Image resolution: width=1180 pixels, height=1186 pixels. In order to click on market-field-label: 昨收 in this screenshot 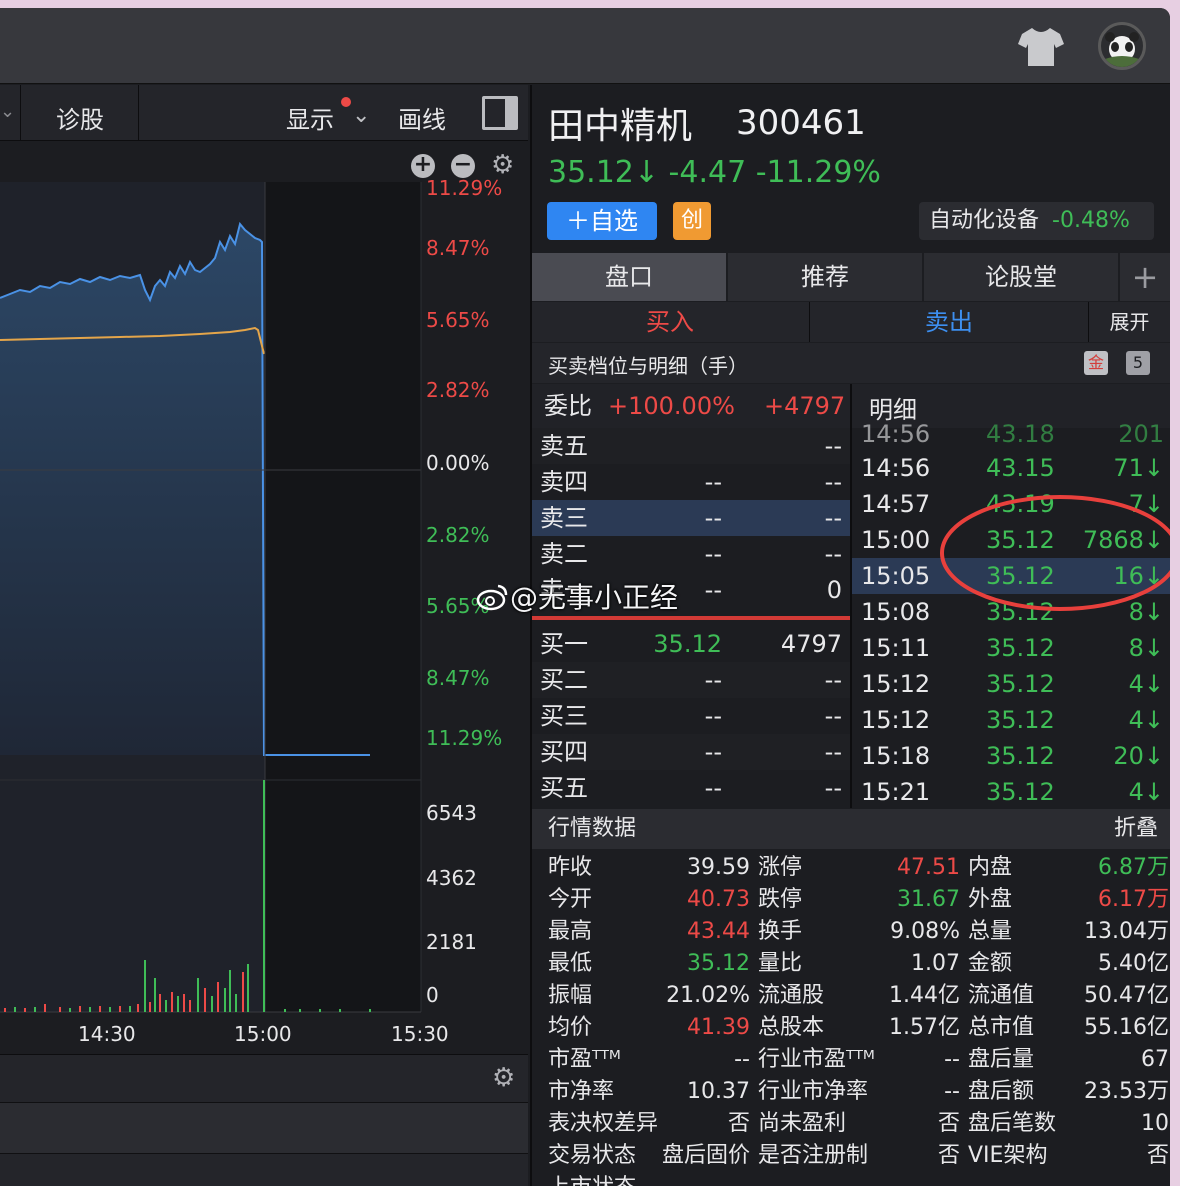, I will do `click(570, 867)`.